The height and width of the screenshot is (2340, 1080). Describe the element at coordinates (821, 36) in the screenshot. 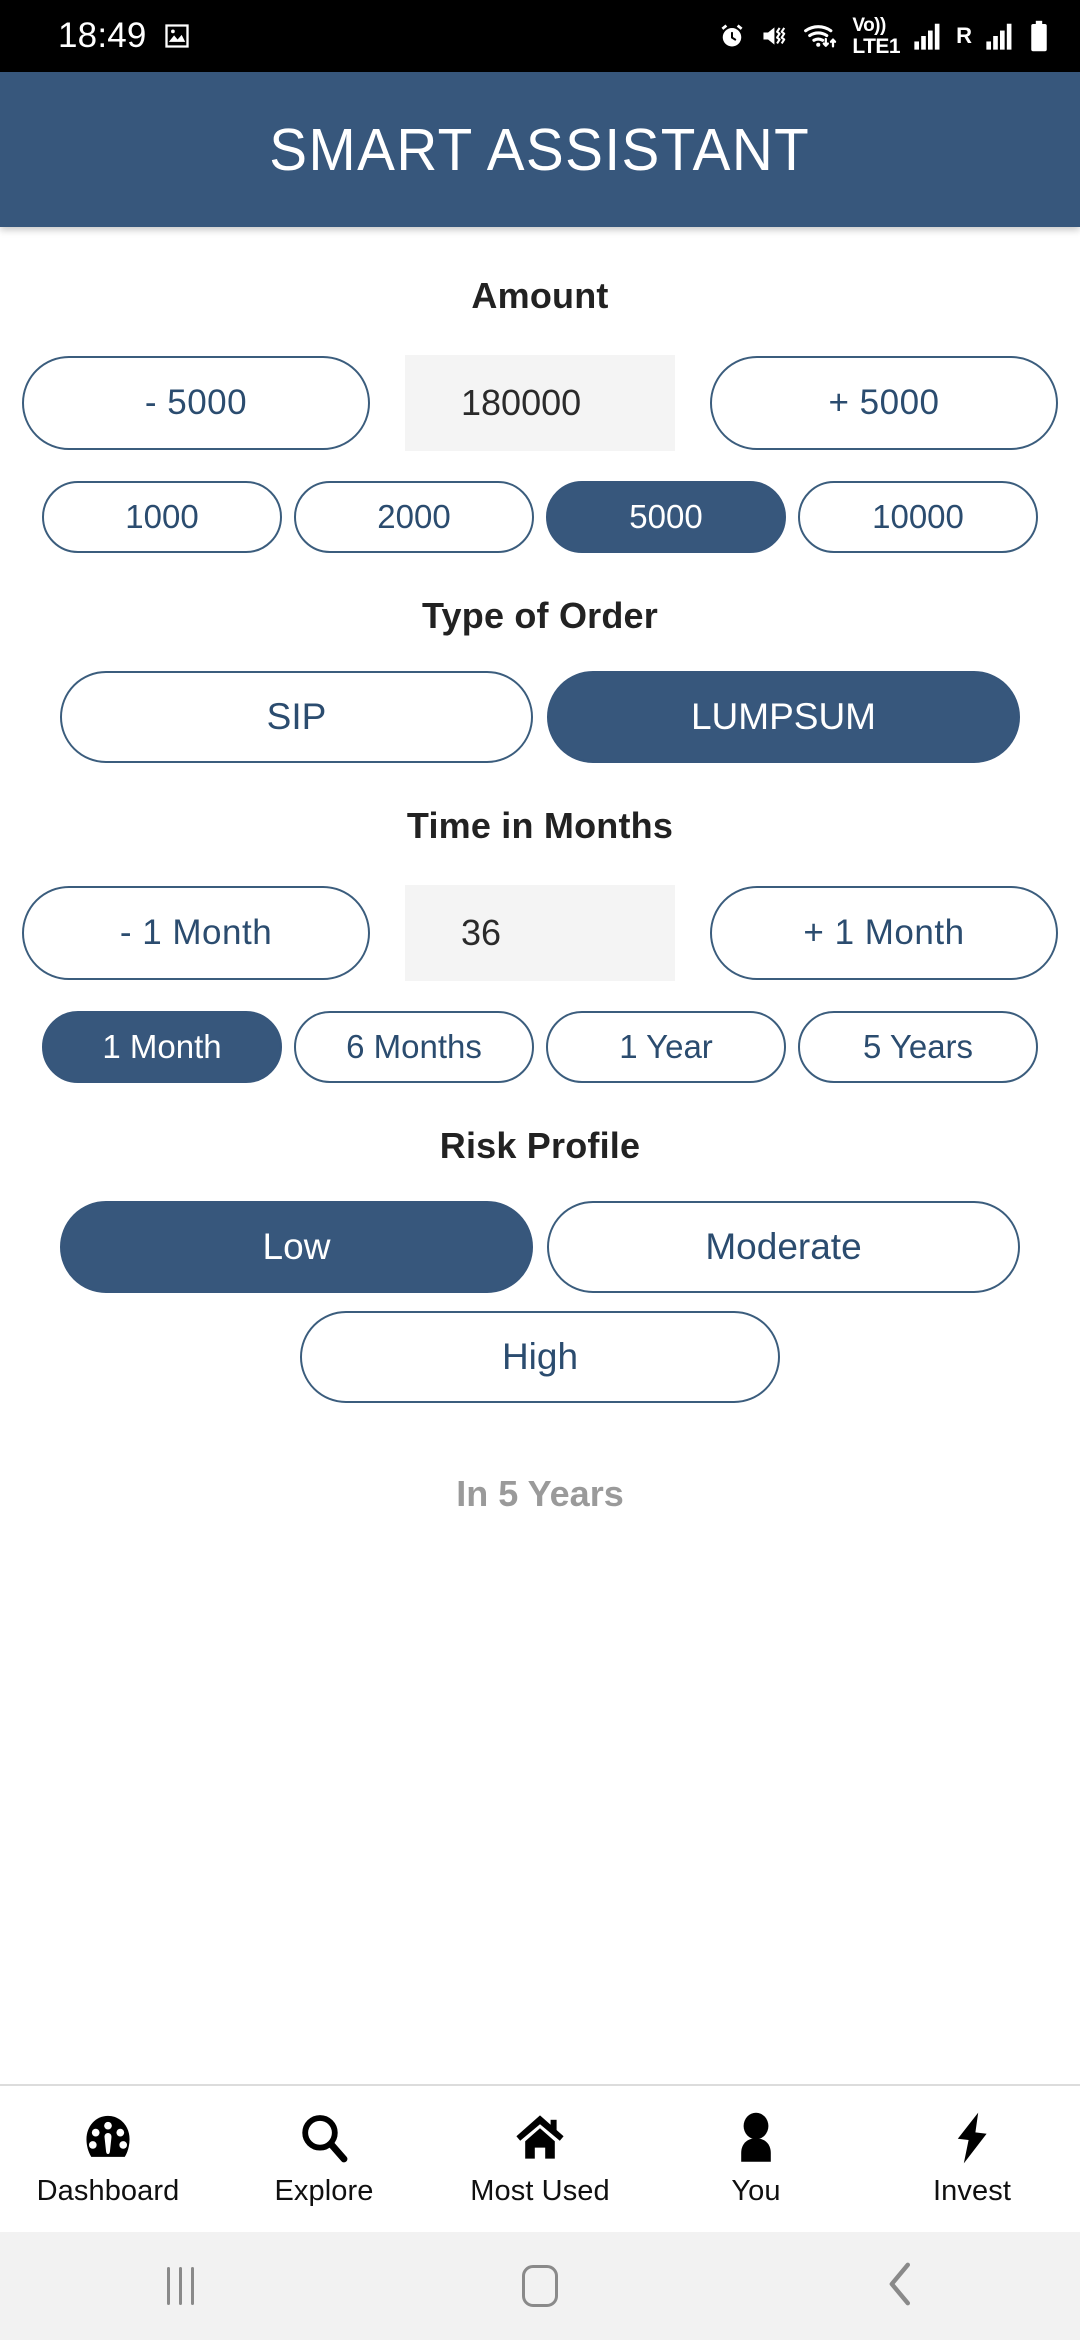

I see `wifi-icon` at that location.